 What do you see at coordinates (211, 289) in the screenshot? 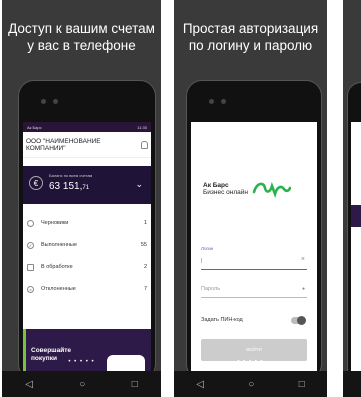
I see `password-placeholder: Пароль` at bounding box center [211, 289].